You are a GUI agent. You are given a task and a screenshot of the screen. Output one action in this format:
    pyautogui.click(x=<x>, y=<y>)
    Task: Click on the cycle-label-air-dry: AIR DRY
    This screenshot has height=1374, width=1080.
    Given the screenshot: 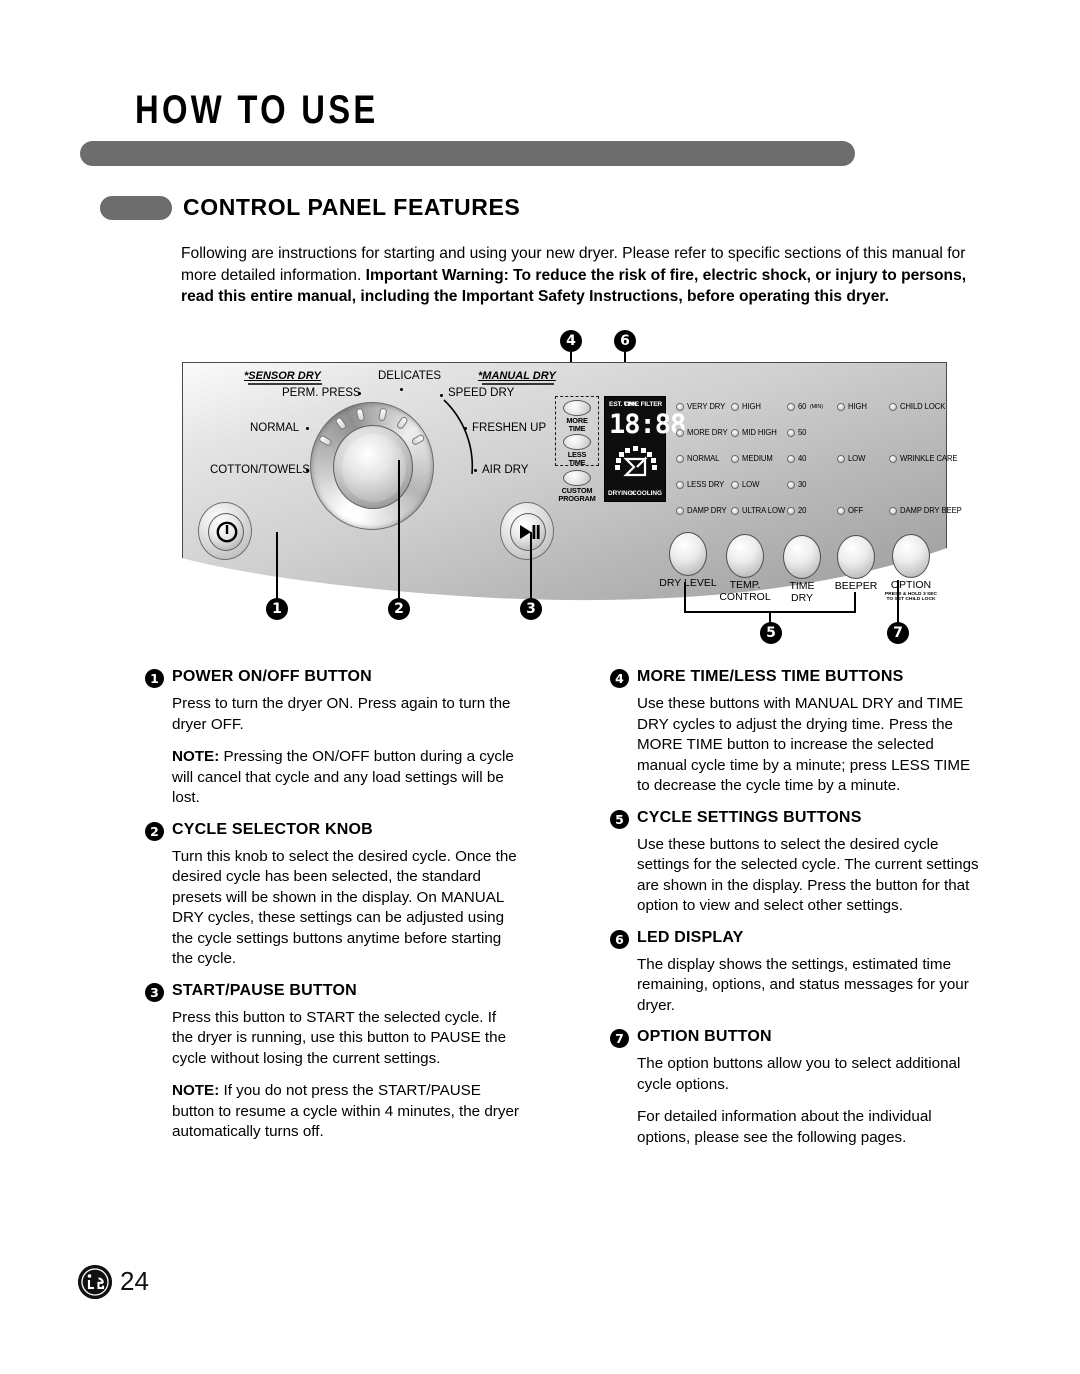 What is the action you would take?
    pyautogui.click(x=505, y=470)
    